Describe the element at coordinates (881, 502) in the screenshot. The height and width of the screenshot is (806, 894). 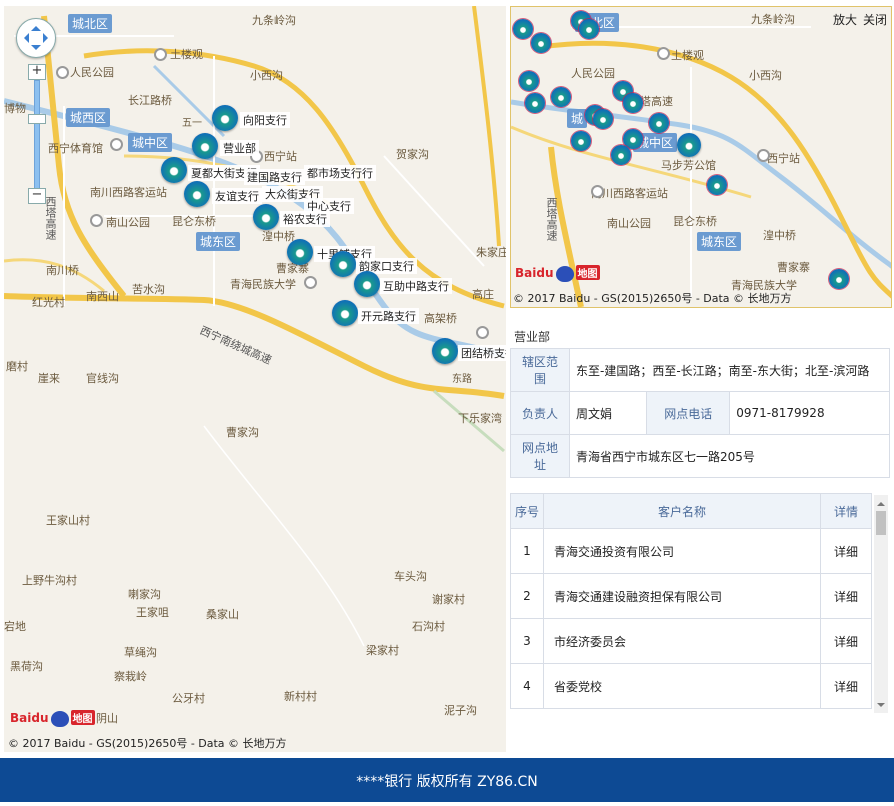
I see `scroll-up-icon` at that location.